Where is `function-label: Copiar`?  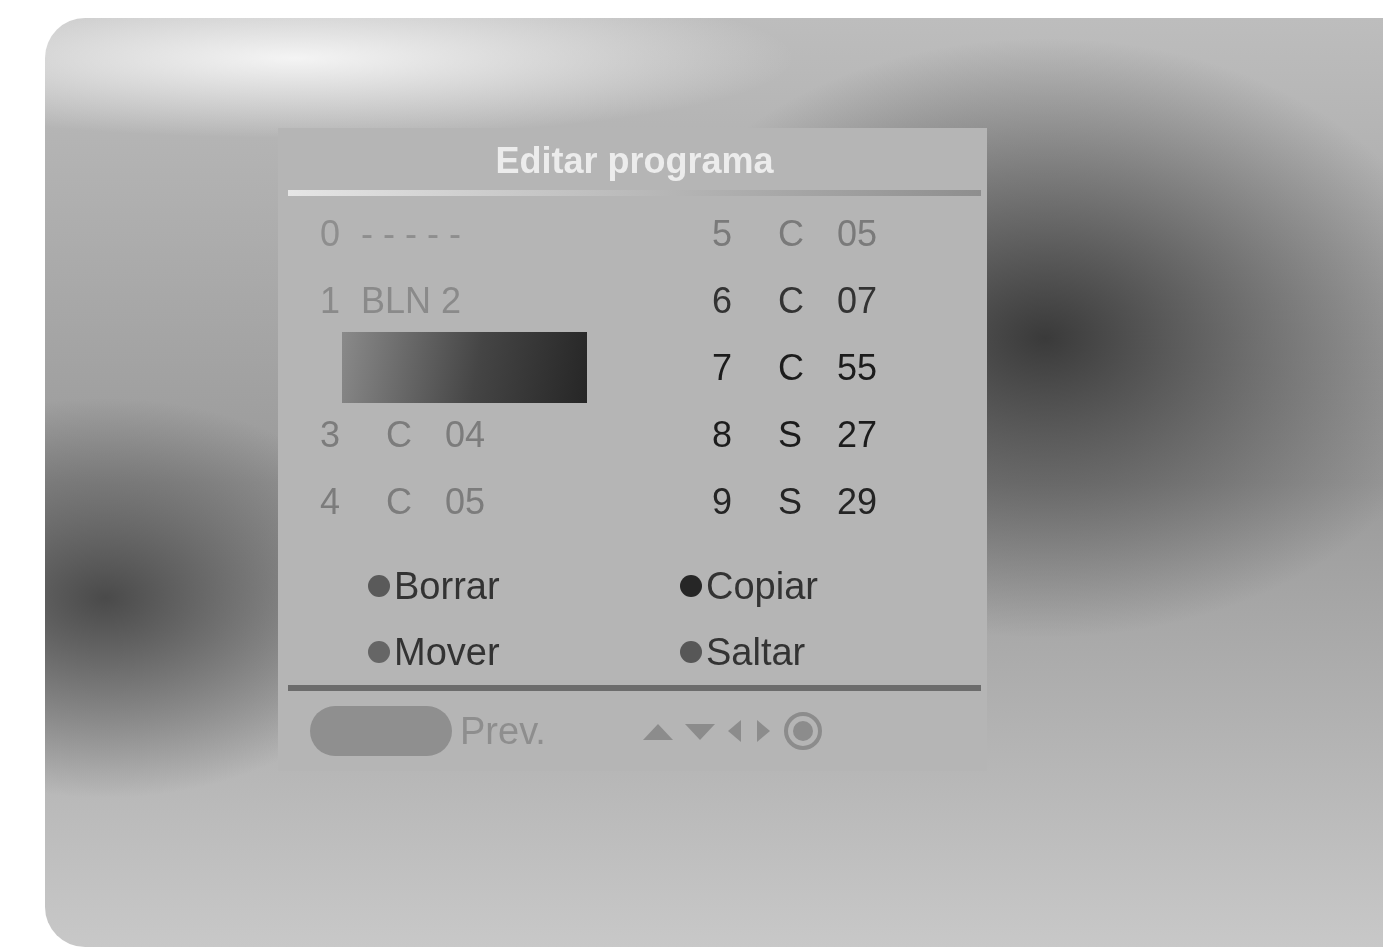 function-label: Copiar is located at coordinates (762, 586).